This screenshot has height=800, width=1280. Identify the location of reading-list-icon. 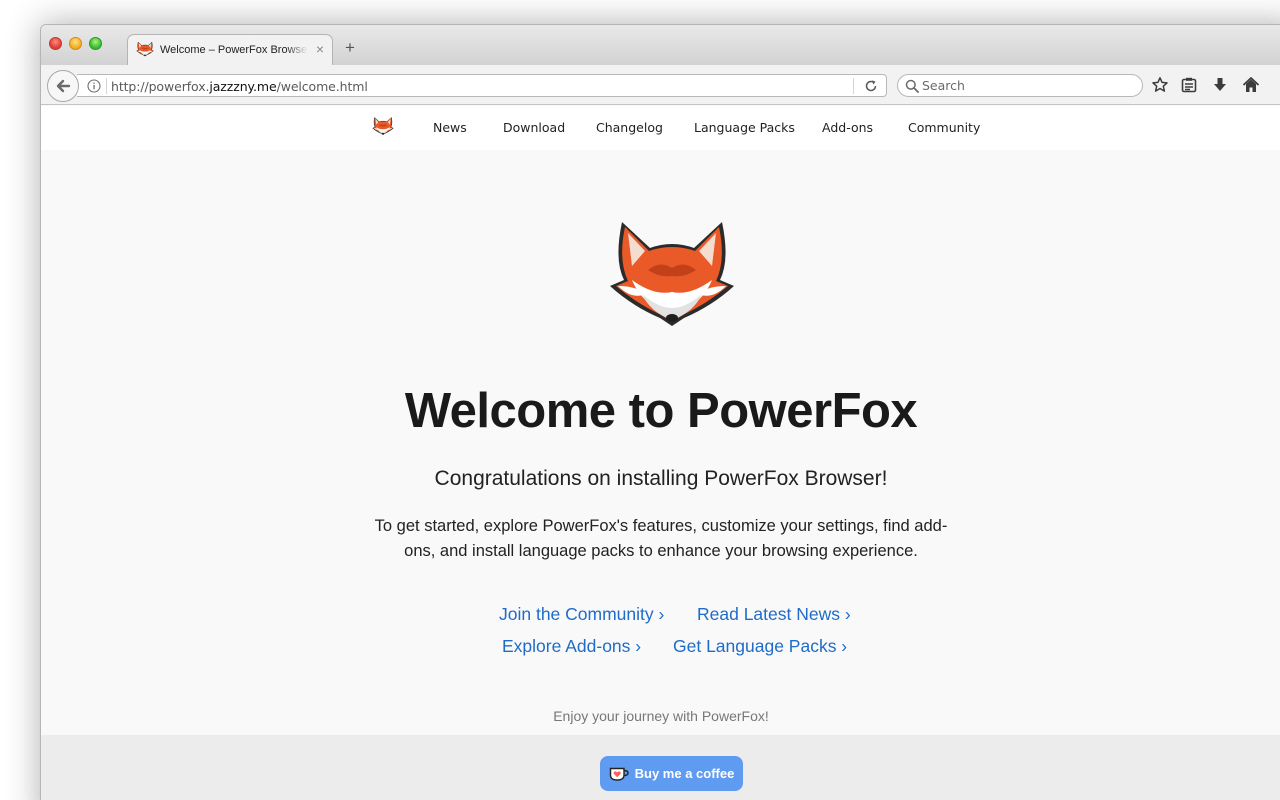
(1189, 85).